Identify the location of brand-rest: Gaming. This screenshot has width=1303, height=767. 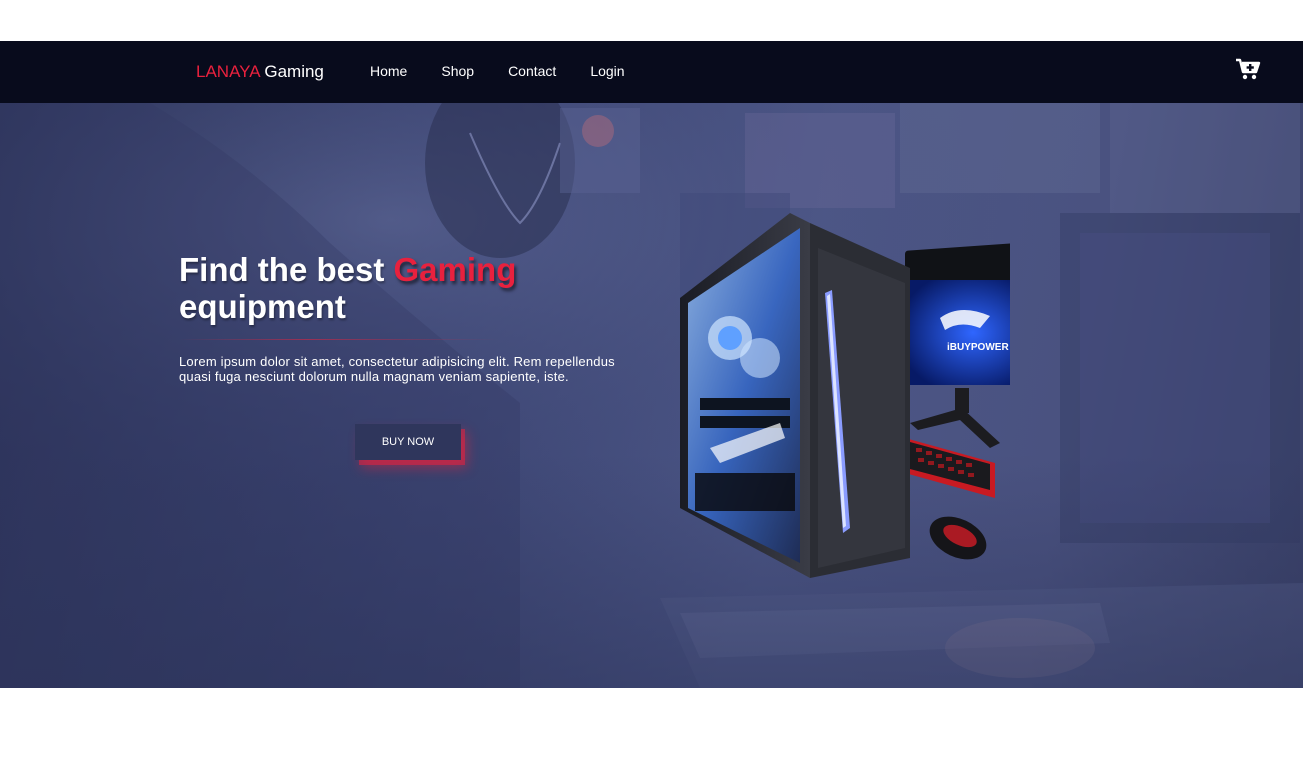
(291, 71).